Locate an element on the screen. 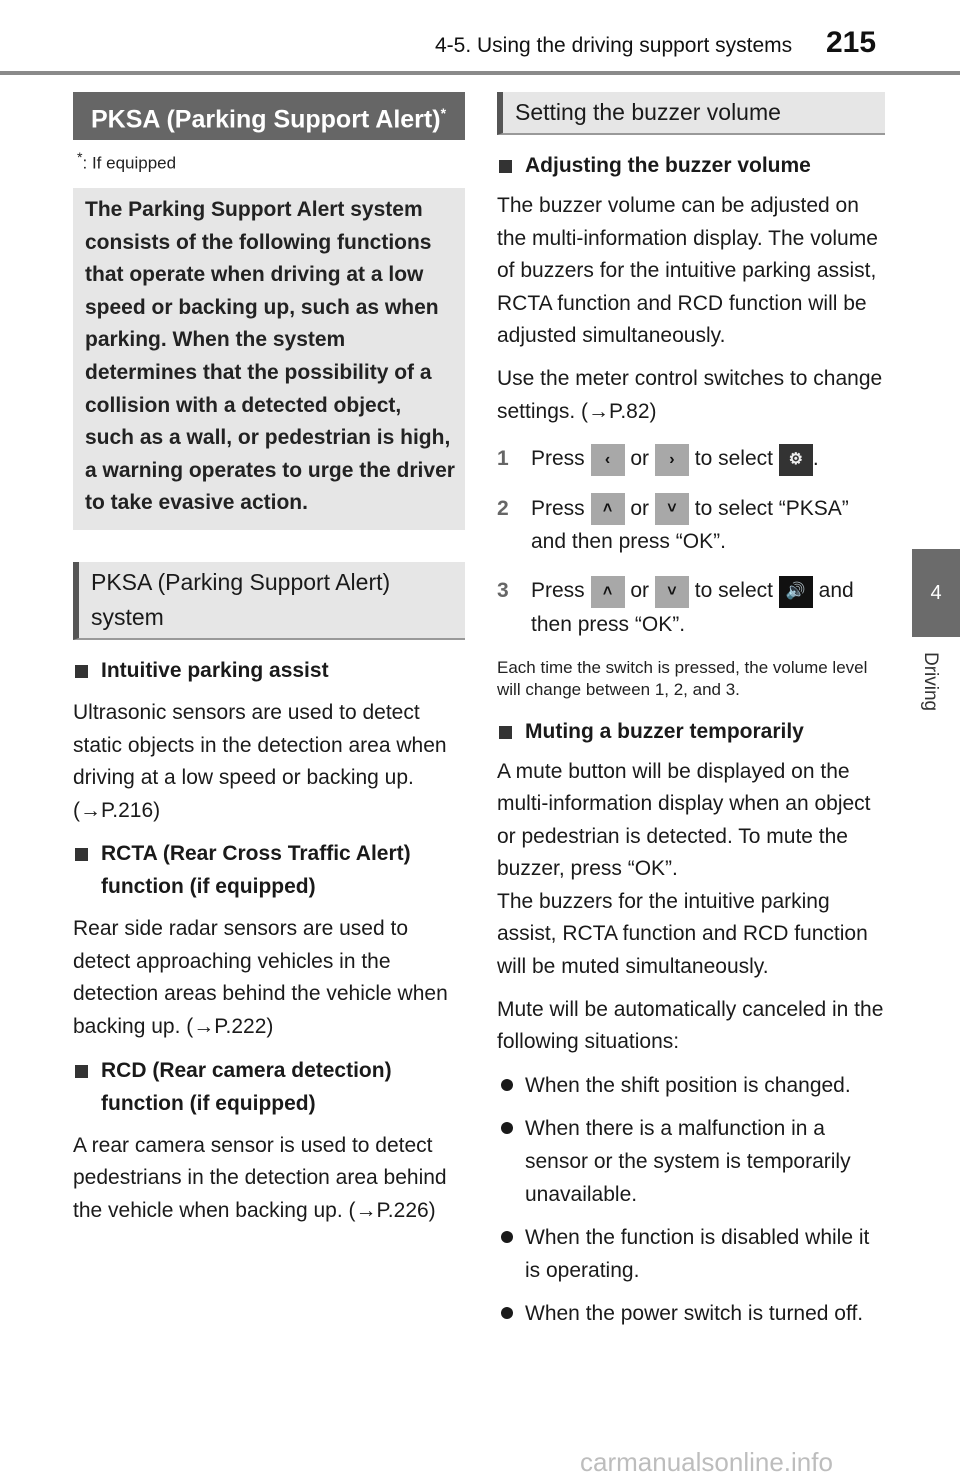  step-1: 1 Press ‹ or › to select ⚙. is located at coordinates (691, 459).